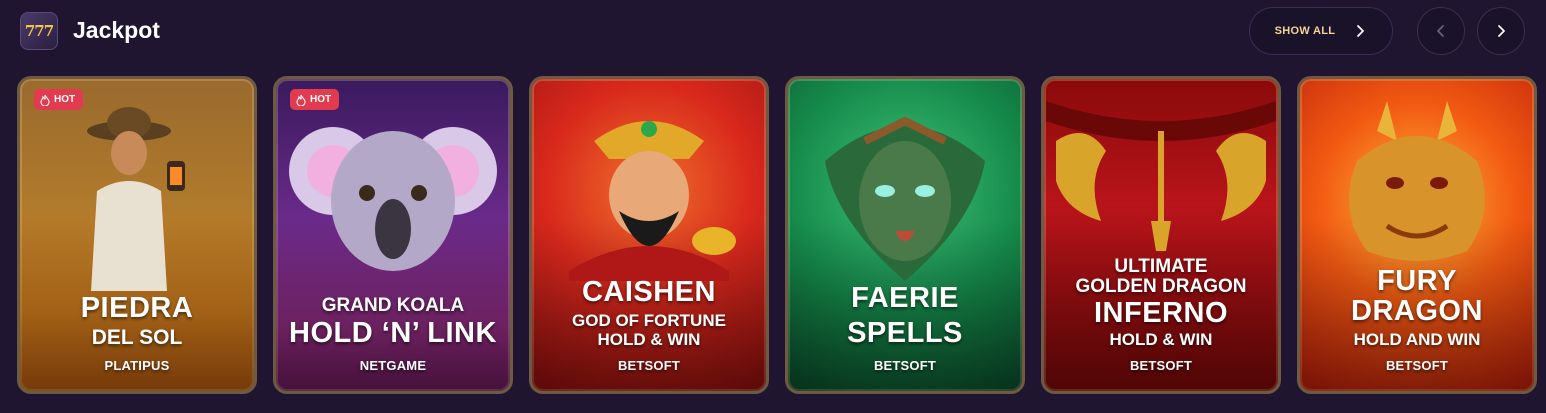 The height and width of the screenshot is (413, 1546). What do you see at coordinates (905, 198) in the screenshot?
I see `forest-spirit-mask-image` at bounding box center [905, 198].